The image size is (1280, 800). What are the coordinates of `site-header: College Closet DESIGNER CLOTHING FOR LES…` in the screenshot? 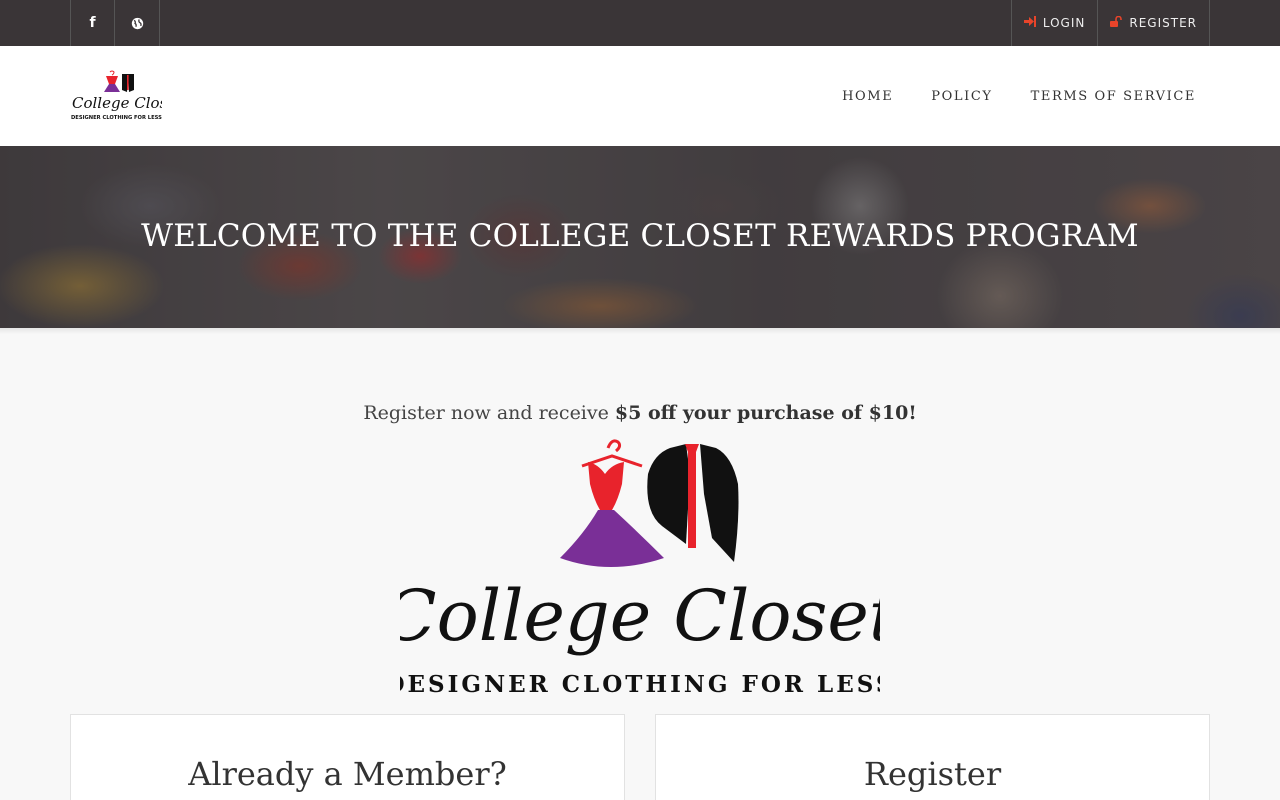 It's located at (640, 96).